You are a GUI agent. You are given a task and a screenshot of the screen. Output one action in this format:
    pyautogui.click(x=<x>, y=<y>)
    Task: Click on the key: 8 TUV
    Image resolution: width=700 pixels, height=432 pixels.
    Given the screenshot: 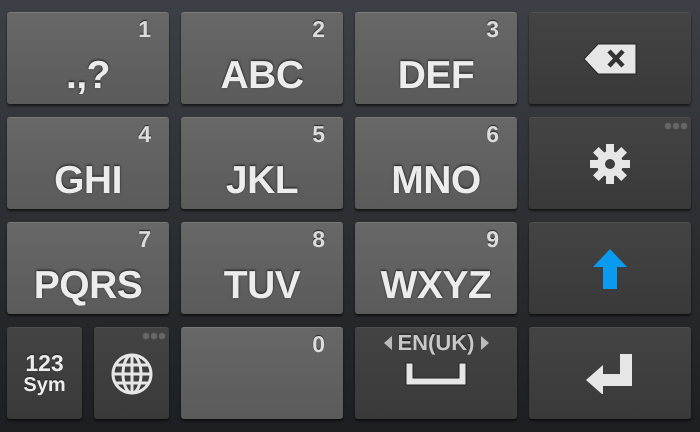 What is the action you would take?
    pyautogui.click(x=262, y=268)
    